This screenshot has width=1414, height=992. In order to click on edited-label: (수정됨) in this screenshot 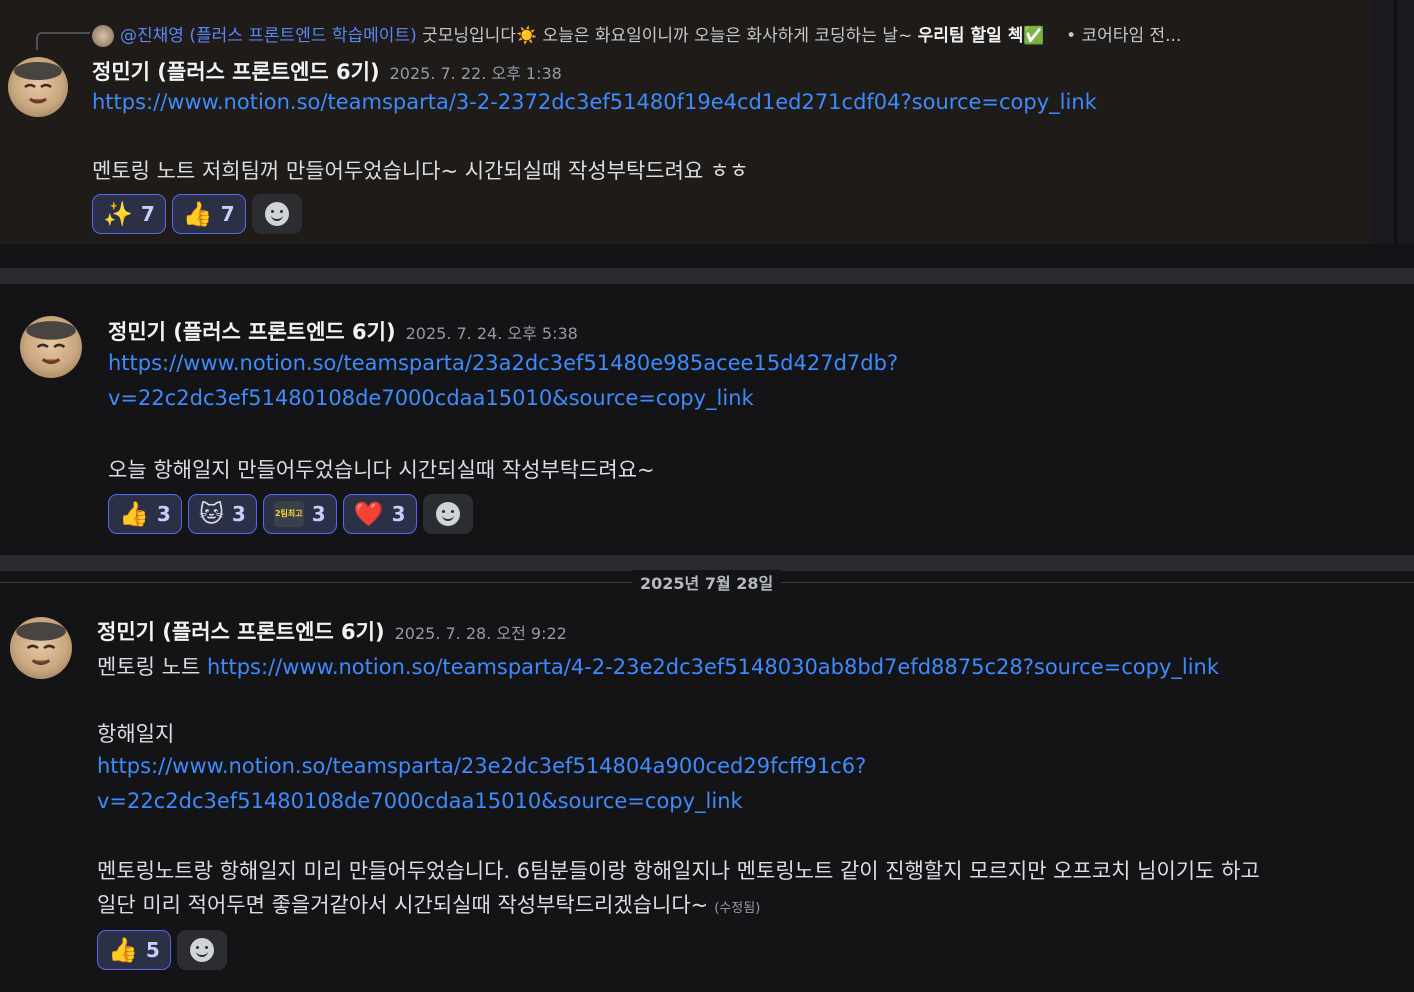, I will do `click(737, 908)`.